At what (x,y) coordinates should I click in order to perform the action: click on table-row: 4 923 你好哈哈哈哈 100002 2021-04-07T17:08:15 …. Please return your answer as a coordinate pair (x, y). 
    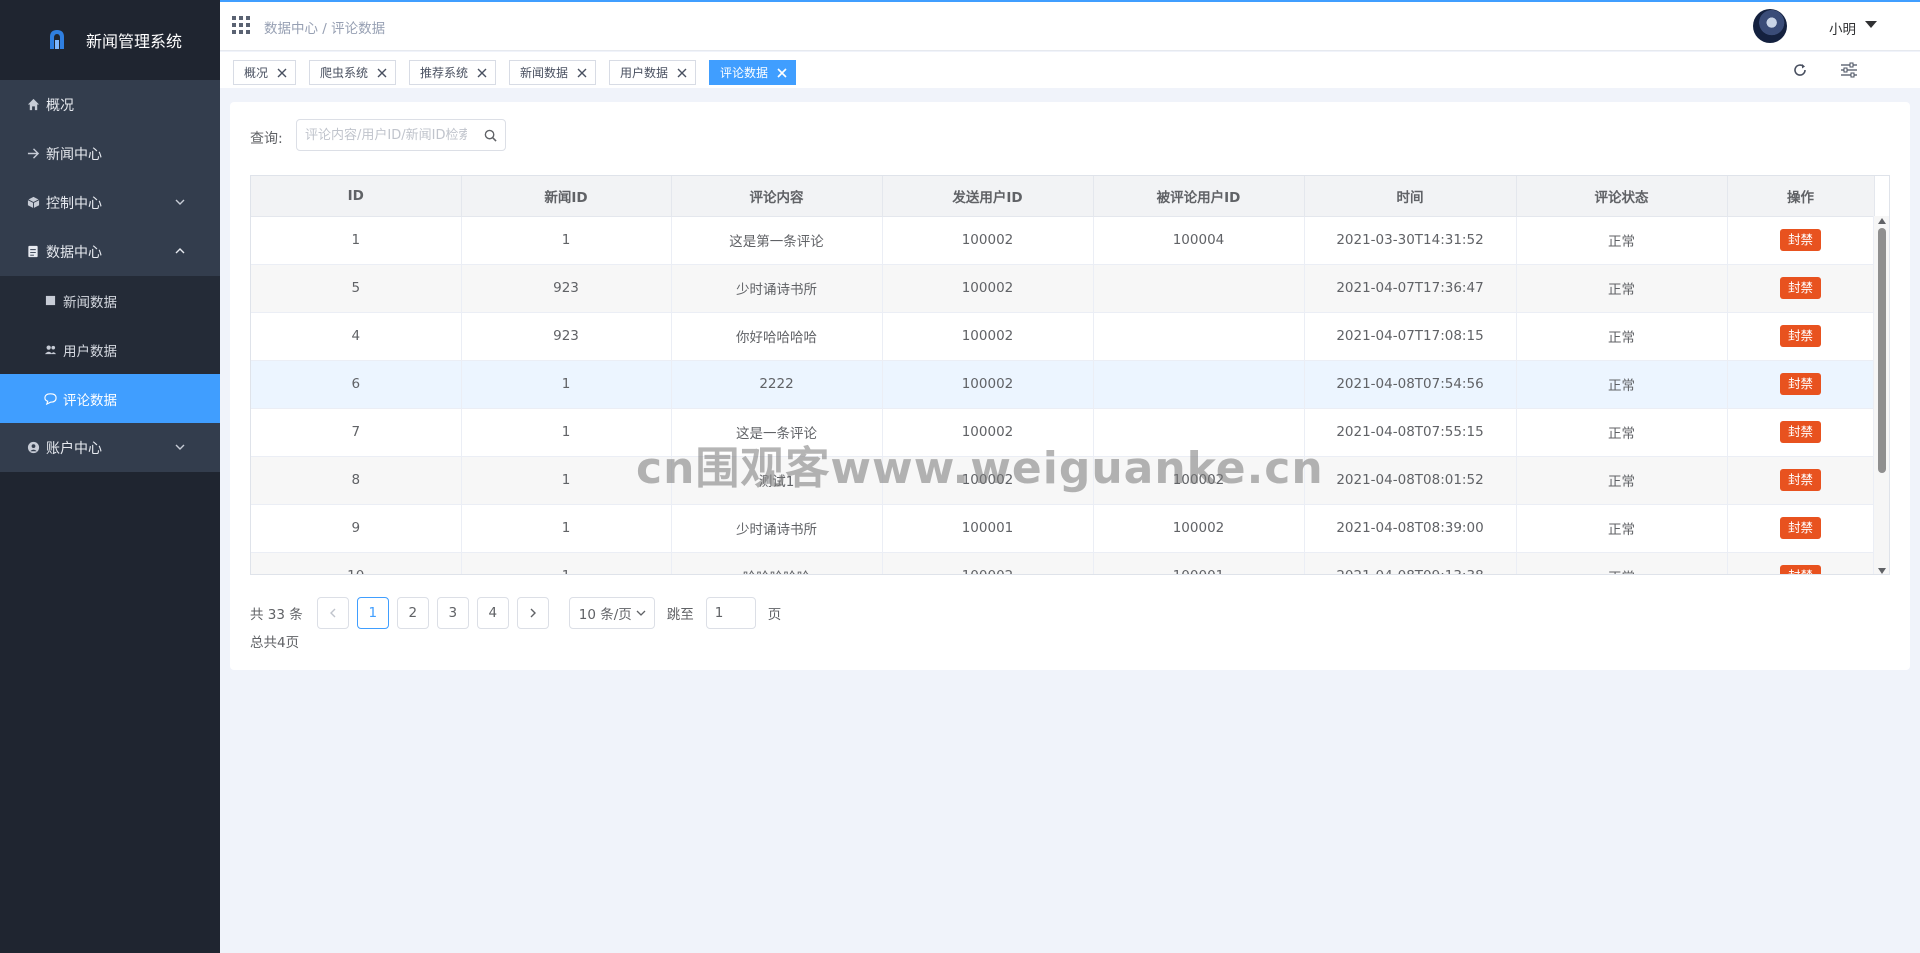
    Looking at the image, I should click on (1063, 336).